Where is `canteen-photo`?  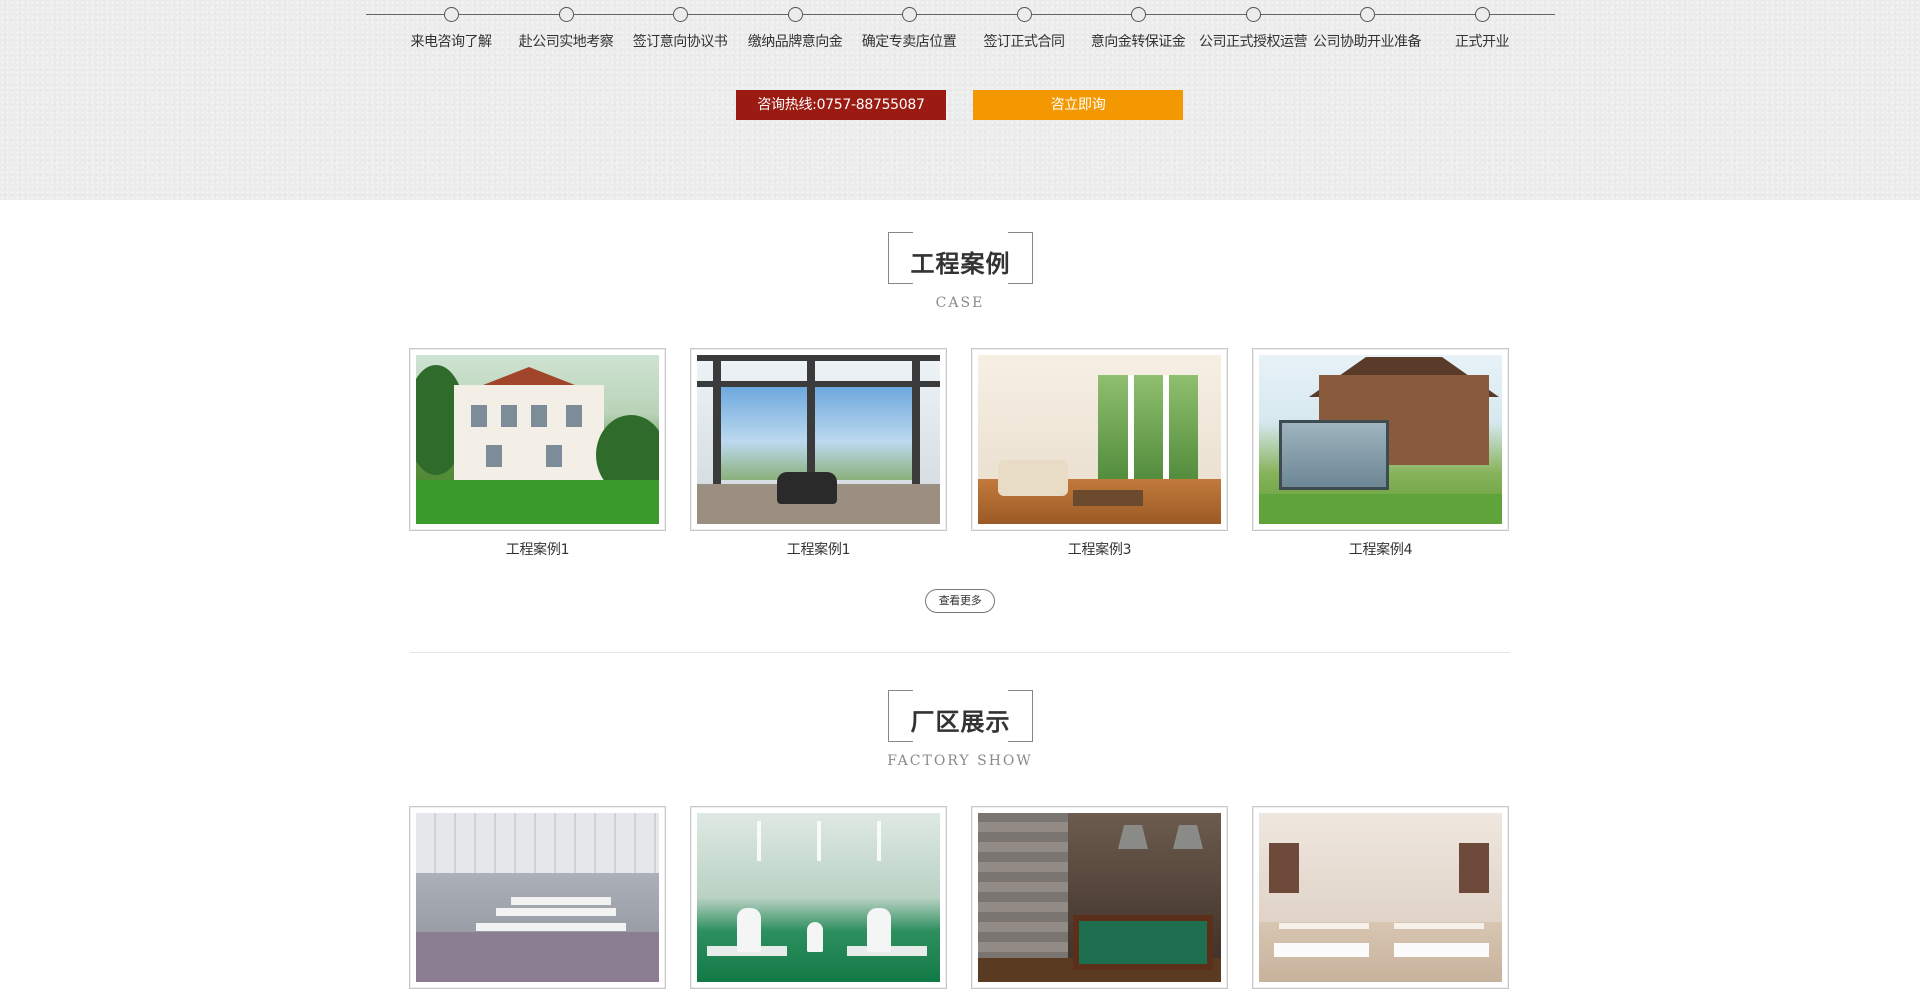
canteen-photo is located at coordinates (1380, 897).